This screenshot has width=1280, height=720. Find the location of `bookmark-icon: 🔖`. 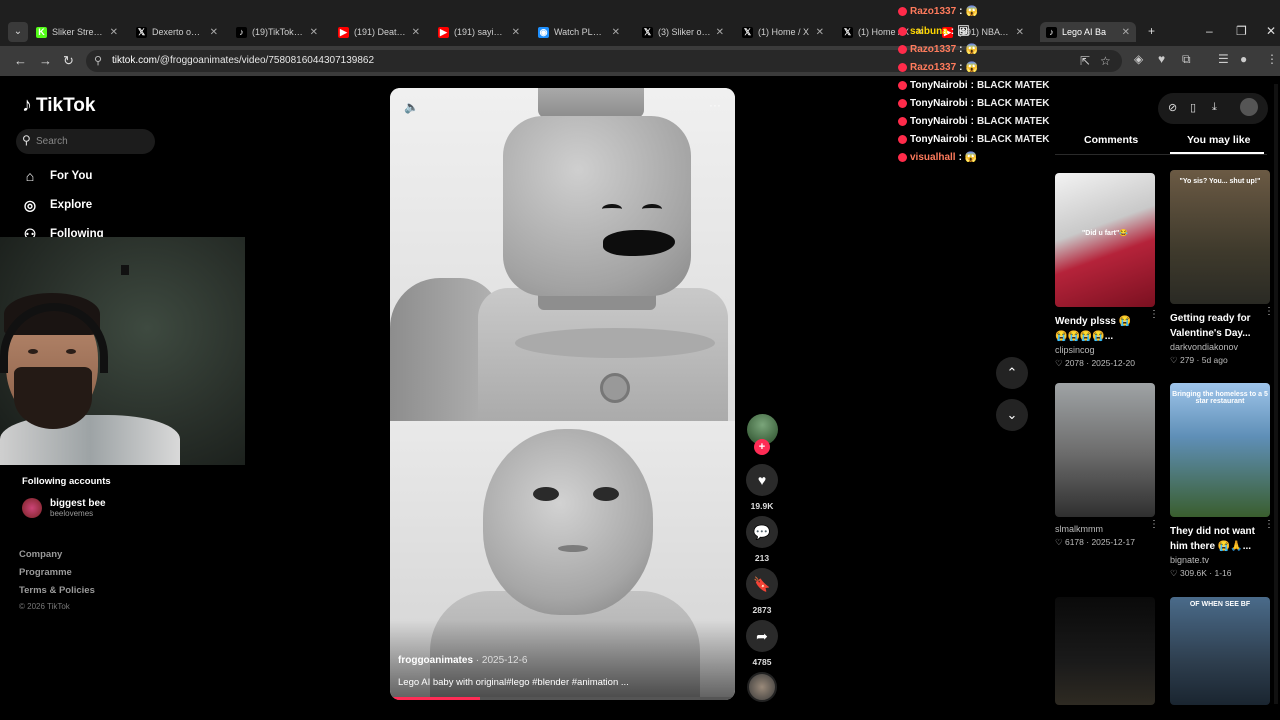

bookmark-icon: 🔖 is located at coordinates (762, 584).